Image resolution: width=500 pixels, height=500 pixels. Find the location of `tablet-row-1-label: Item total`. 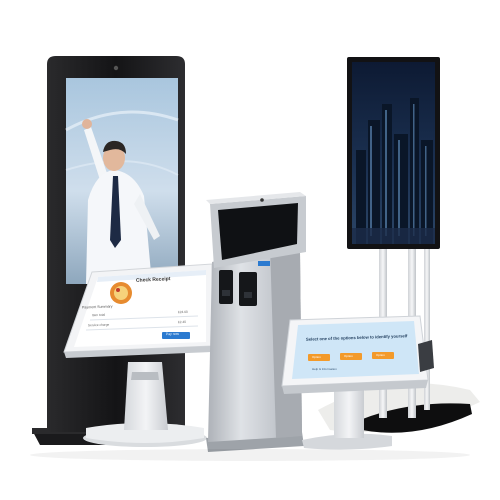

tablet-row-1-label: Item total is located at coordinates (98, 315).